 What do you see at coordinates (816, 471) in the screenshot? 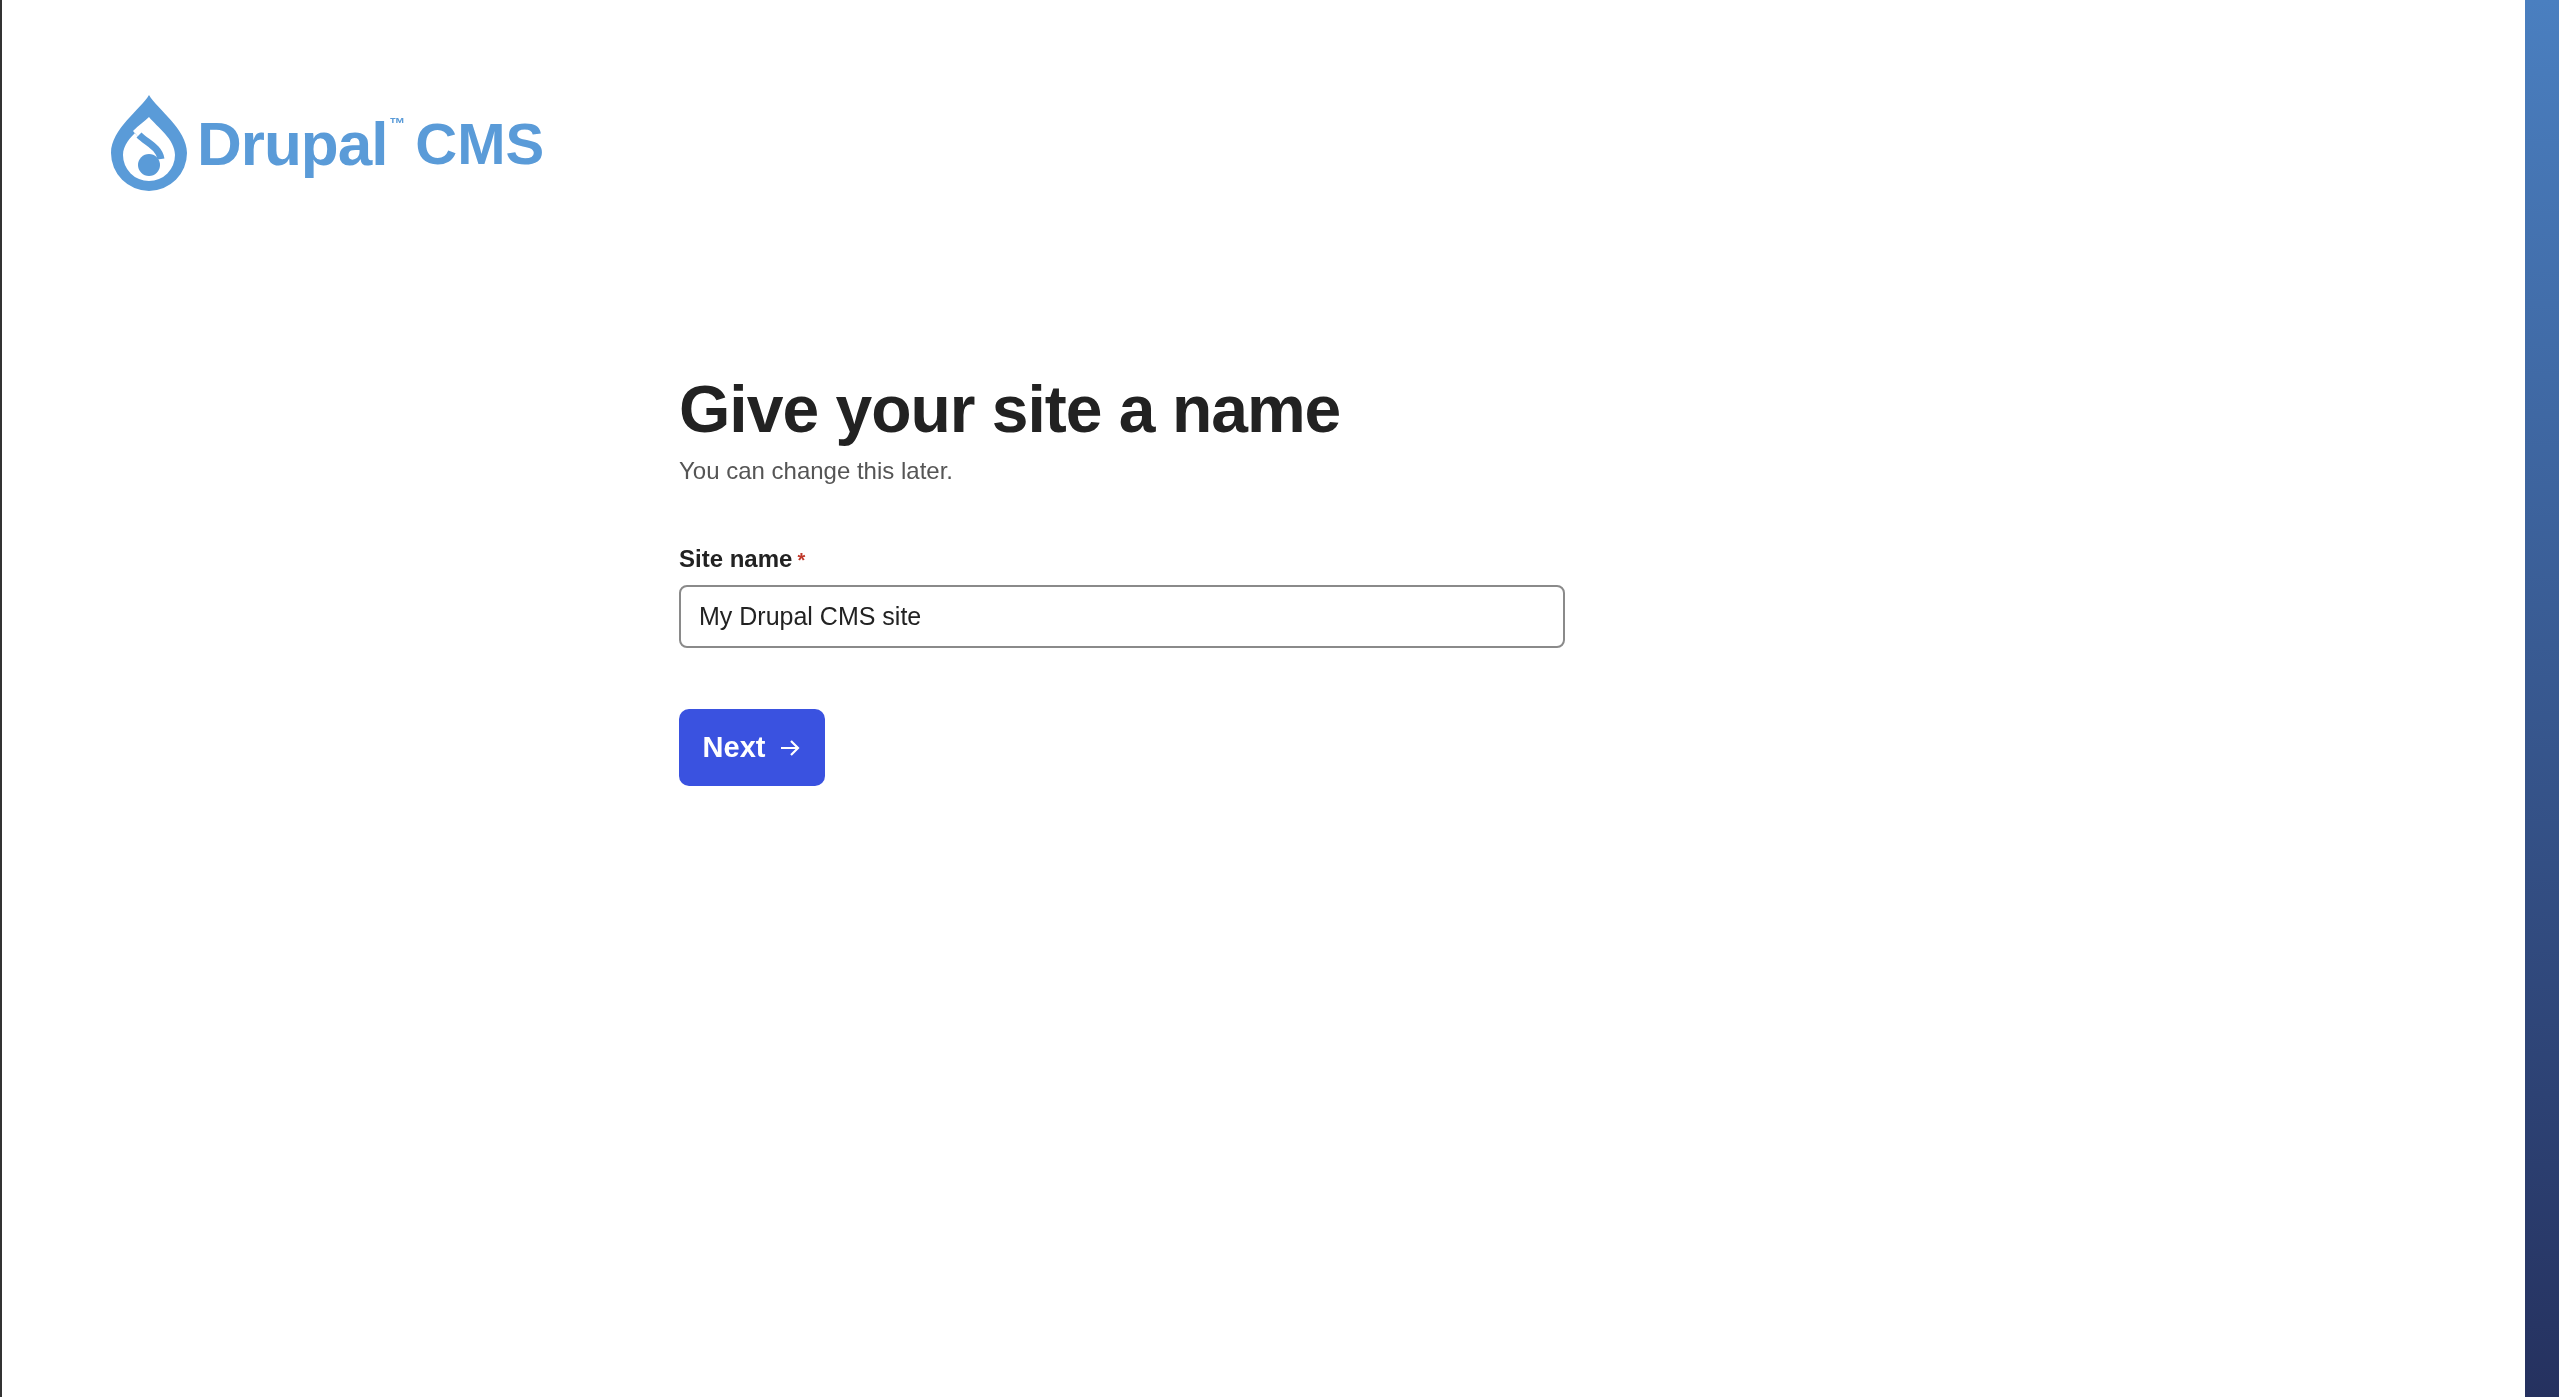
I see `subtitle: You can change this later.` at bounding box center [816, 471].